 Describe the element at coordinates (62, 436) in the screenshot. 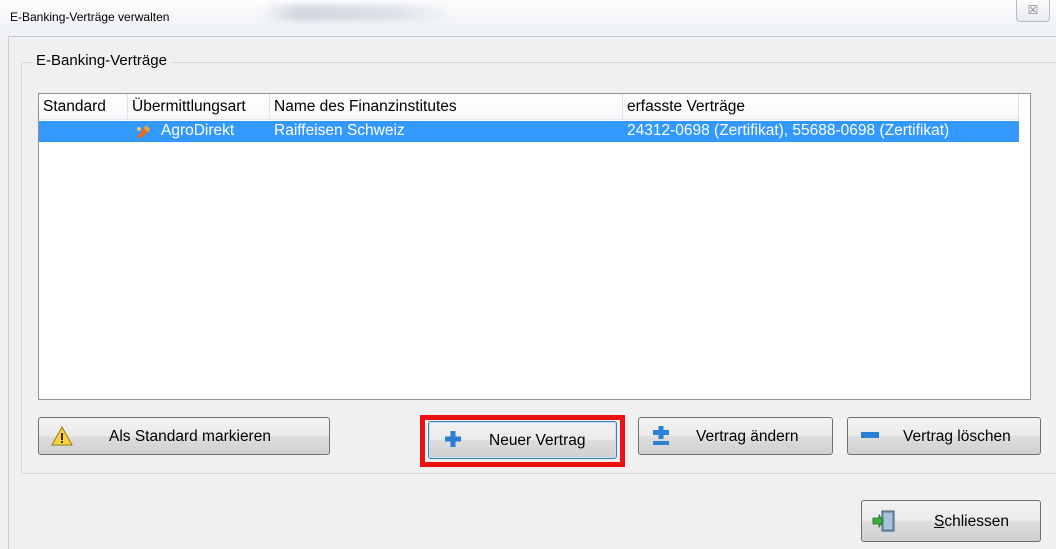

I see `warning-icon` at that location.